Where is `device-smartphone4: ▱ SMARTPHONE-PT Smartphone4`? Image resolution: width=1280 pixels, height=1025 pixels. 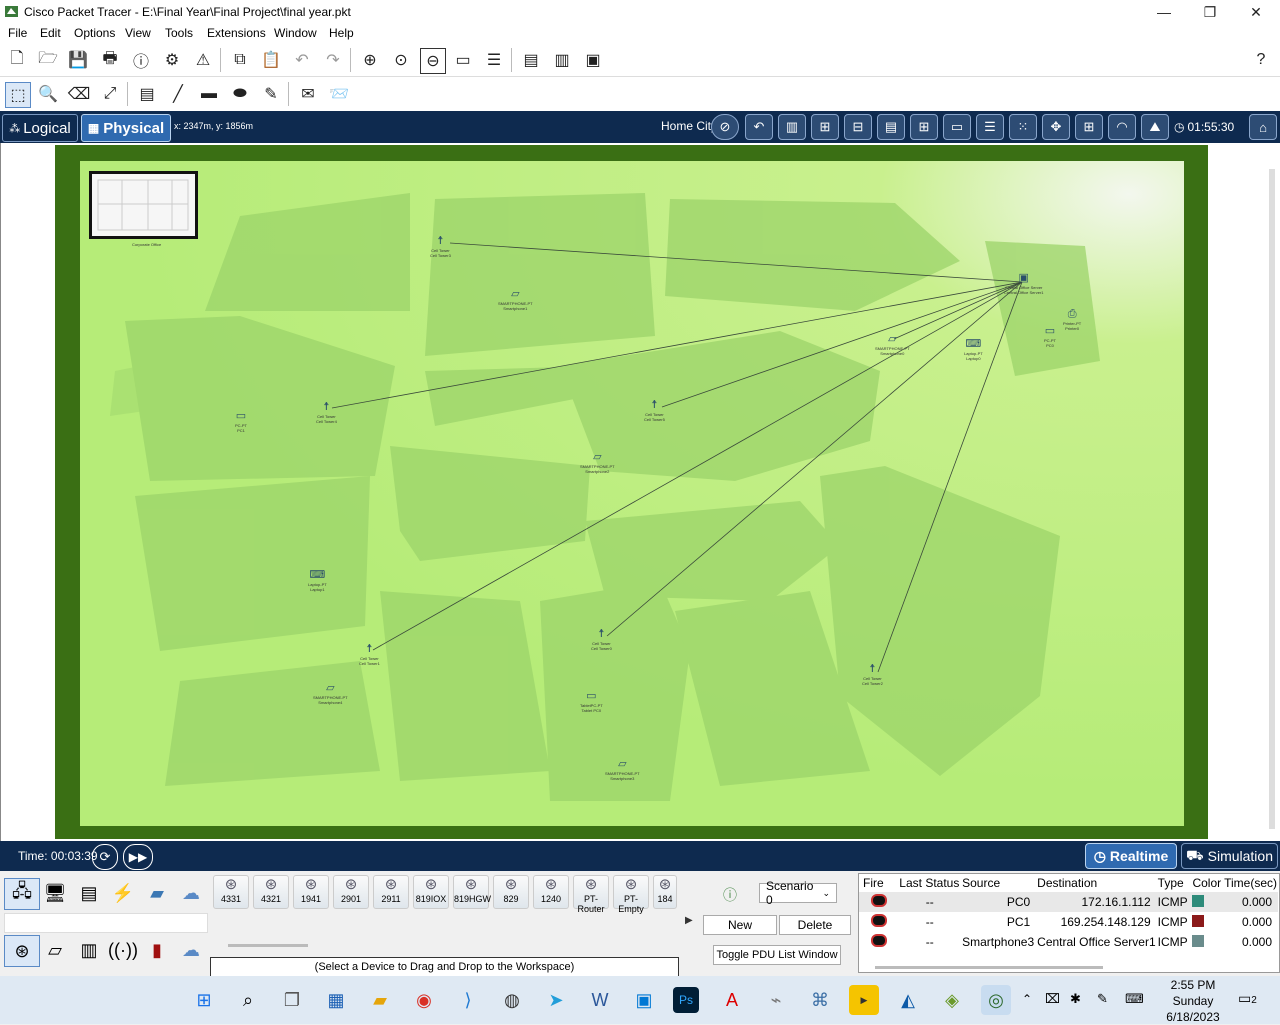
device-smartphone4: ▱ SMARTPHONE-PT Smartphone4 is located at coordinates (330, 693).